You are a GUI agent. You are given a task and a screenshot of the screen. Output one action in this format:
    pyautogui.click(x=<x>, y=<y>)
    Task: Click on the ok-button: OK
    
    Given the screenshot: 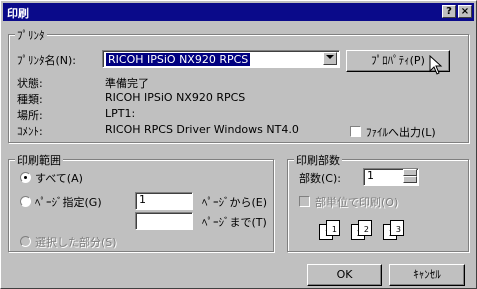 What is the action you would take?
    pyautogui.click(x=344, y=275)
    